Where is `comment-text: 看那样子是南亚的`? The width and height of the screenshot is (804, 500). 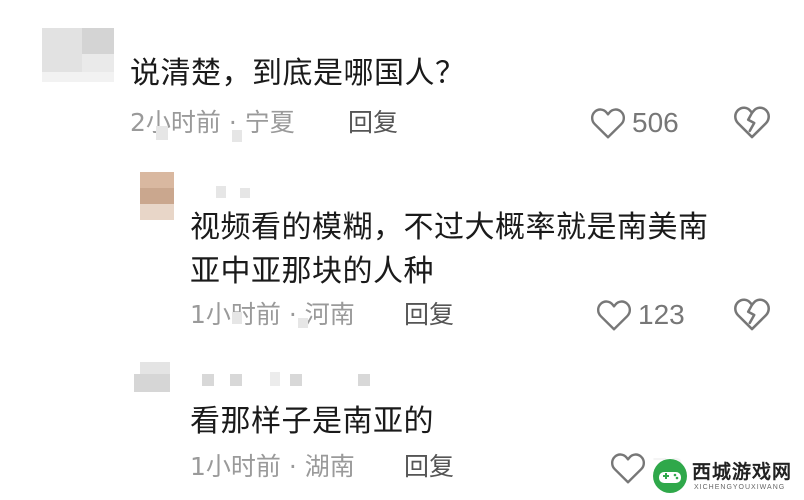 comment-text: 看那样子是南亚的 is located at coordinates (312, 422).